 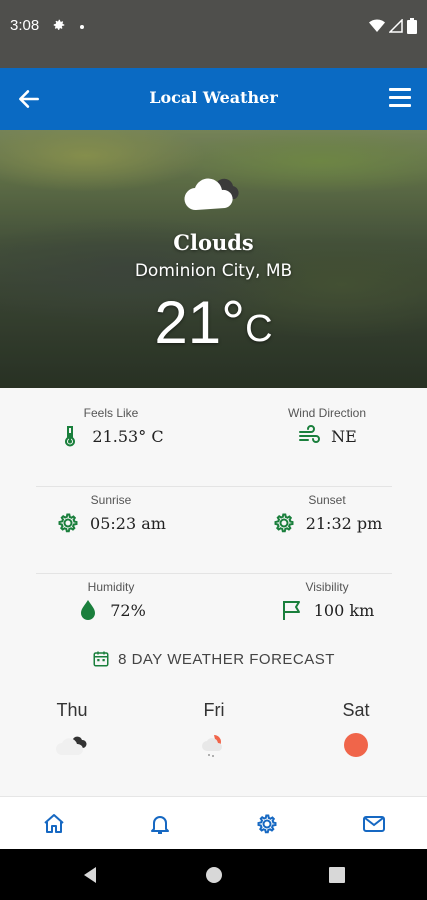 I want to click on stat-label: Wind Direction, so click(x=327, y=413).